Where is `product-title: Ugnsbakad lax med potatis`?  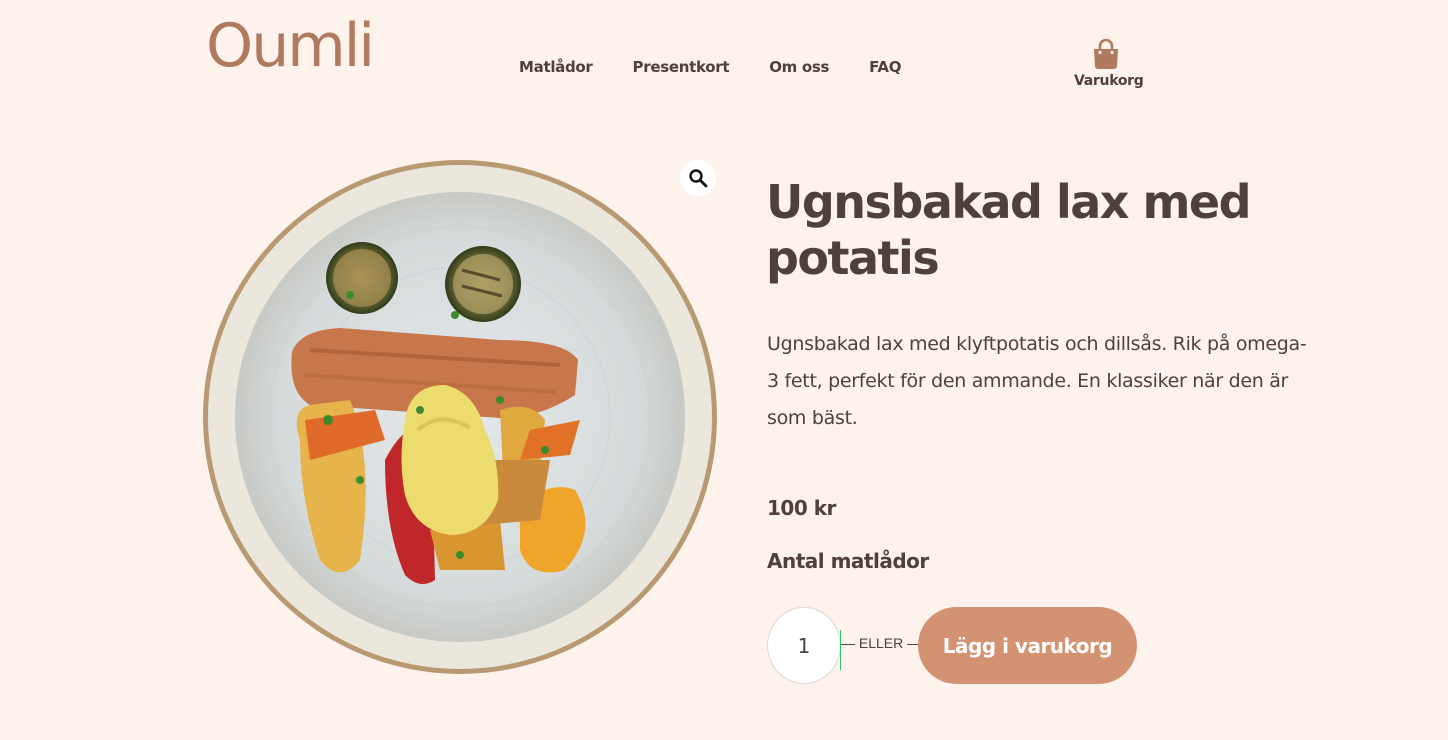 product-title: Ugnsbakad lax med potatis is located at coordinates (1009, 230).